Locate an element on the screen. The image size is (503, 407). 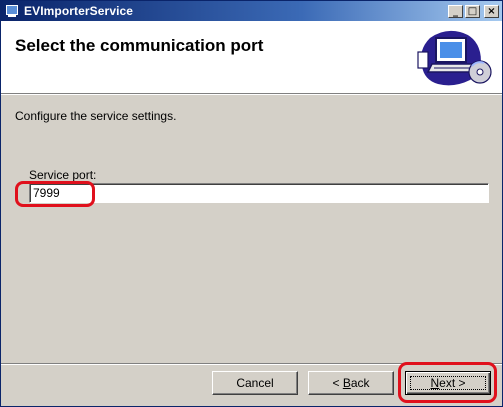
minimize-button: _ is located at coordinates (455, 11).